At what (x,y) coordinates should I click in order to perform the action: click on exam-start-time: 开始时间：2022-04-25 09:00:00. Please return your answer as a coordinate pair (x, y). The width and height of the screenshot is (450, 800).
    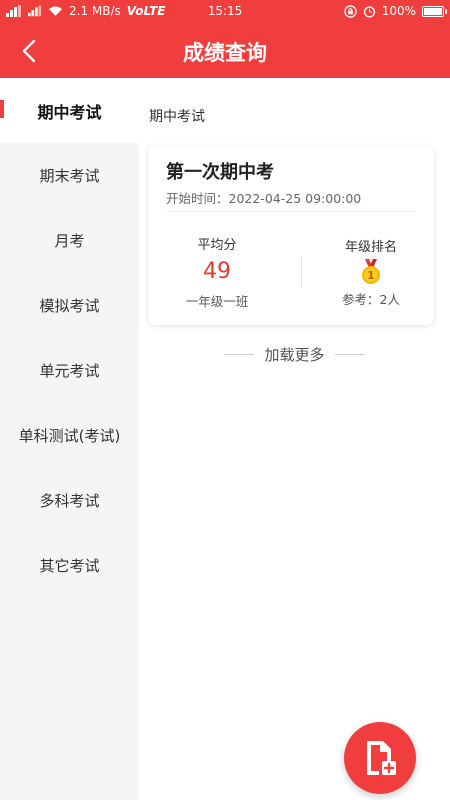
    Looking at the image, I should click on (264, 198).